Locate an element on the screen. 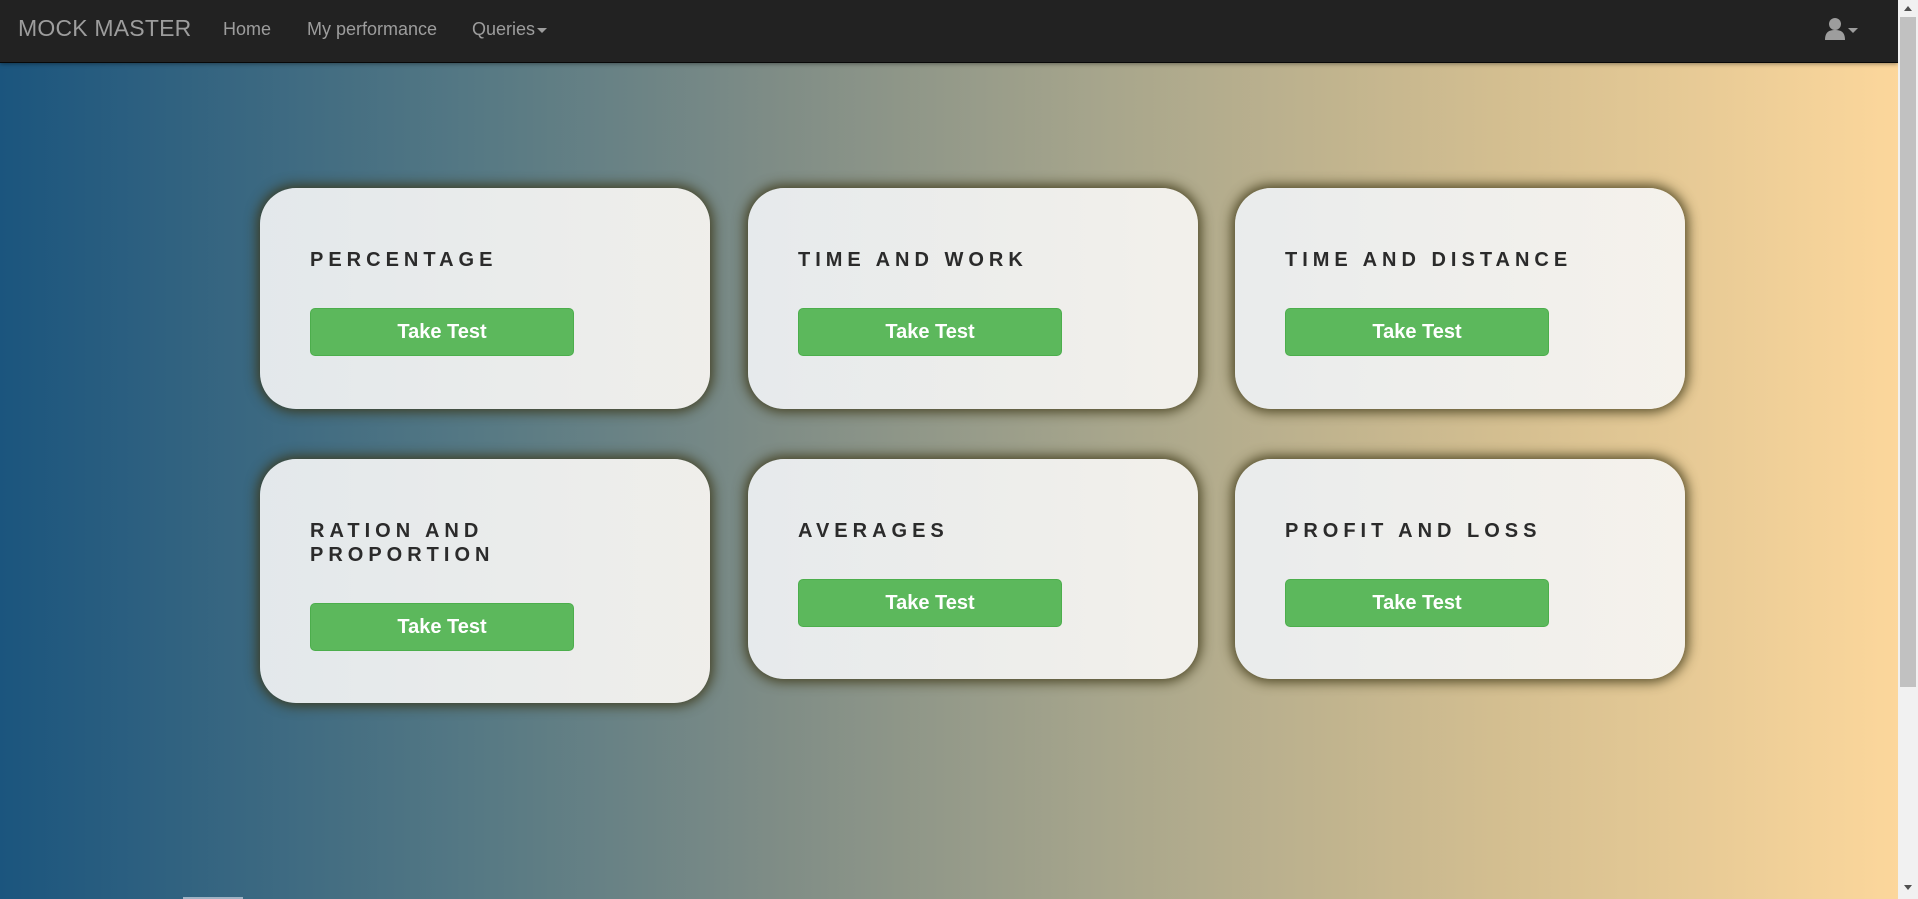  take-test-button-averages: Take Test is located at coordinates (930, 603).